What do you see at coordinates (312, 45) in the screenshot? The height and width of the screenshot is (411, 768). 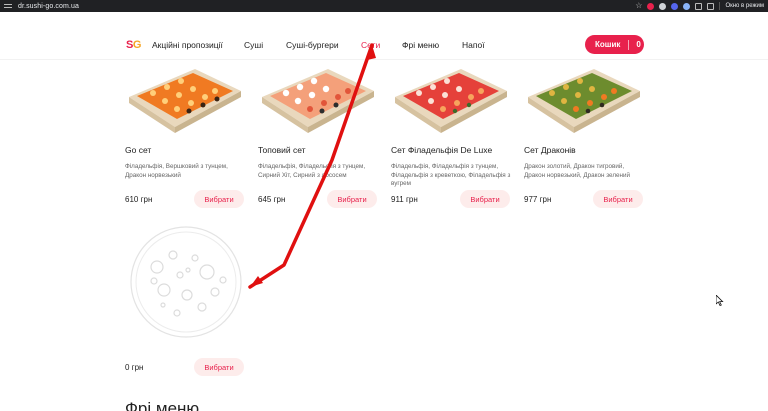 I see `nav-item-sushi-burgers: Суші-бургери` at bounding box center [312, 45].